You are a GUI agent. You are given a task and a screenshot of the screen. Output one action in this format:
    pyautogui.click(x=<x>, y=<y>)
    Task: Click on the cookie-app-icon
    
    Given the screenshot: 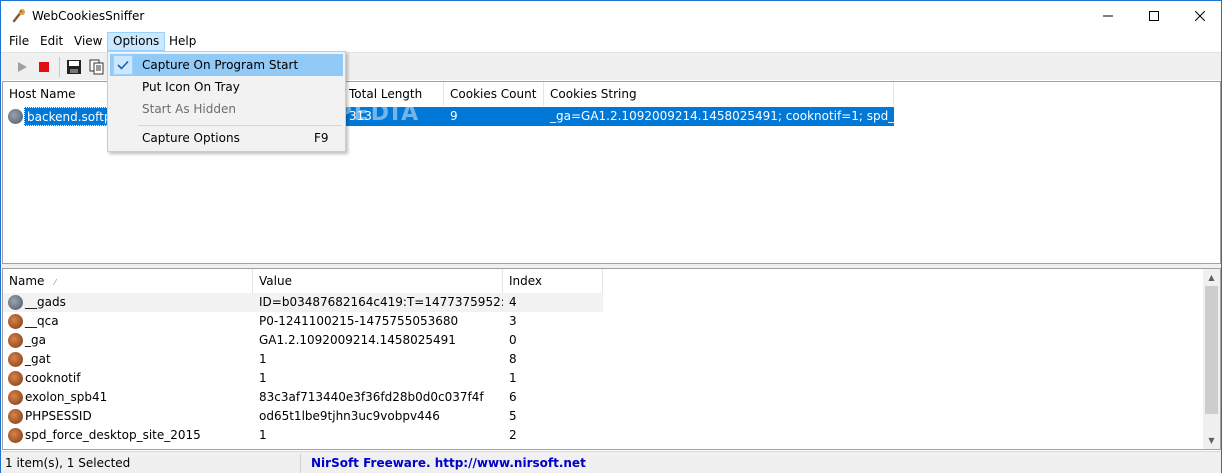 What is the action you would take?
    pyautogui.click(x=19, y=16)
    